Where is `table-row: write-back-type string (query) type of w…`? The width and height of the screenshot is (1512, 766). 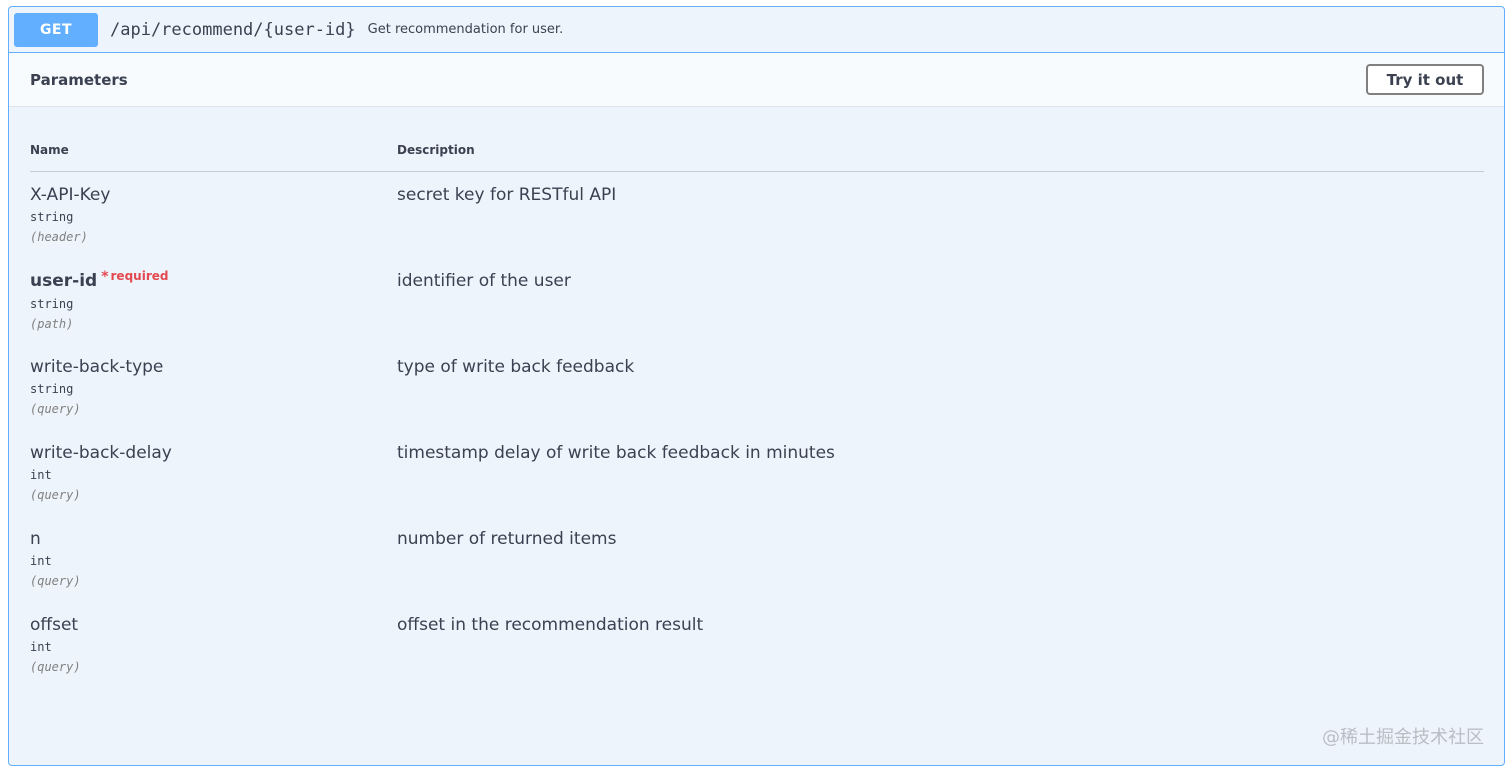
table-row: write-back-type string (query) type of w… is located at coordinates (757, 387).